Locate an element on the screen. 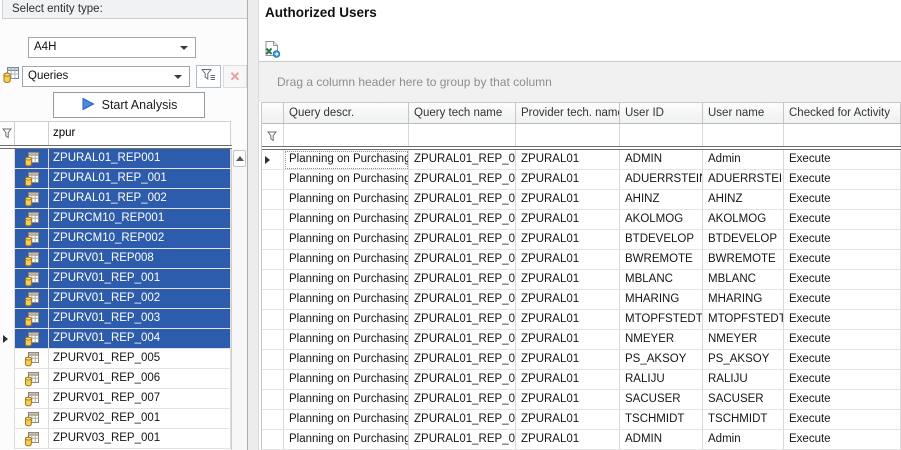 This screenshot has width=901, height=450. query-list-item: ZPURV02_REP_001 is located at coordinates (115, 419).